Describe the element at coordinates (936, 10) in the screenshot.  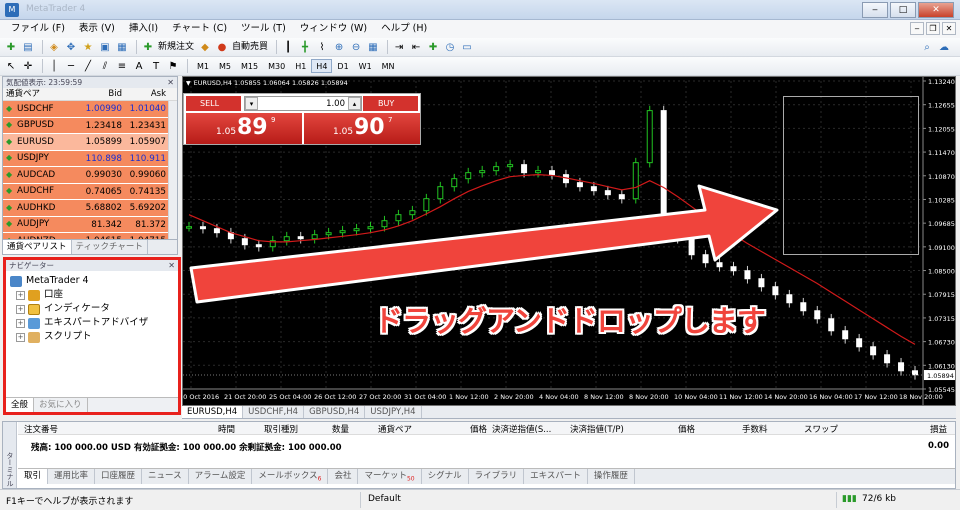
I see `close-button: ✕` at that location.